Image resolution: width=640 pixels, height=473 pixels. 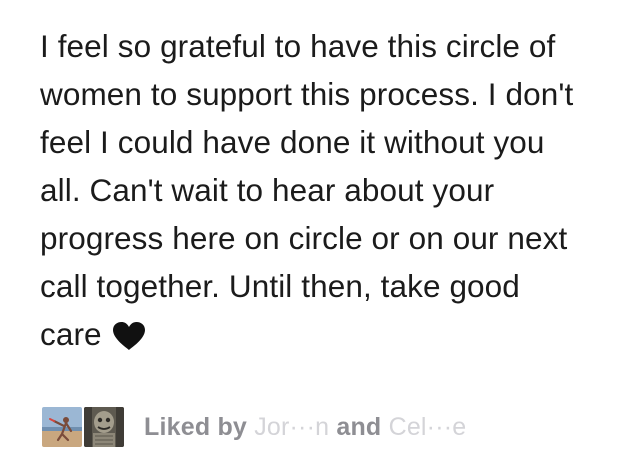 What do you see at coordinates (129, 333) in the screenshot?
I see `black-heart-icon` at bounding box center [129, 333].